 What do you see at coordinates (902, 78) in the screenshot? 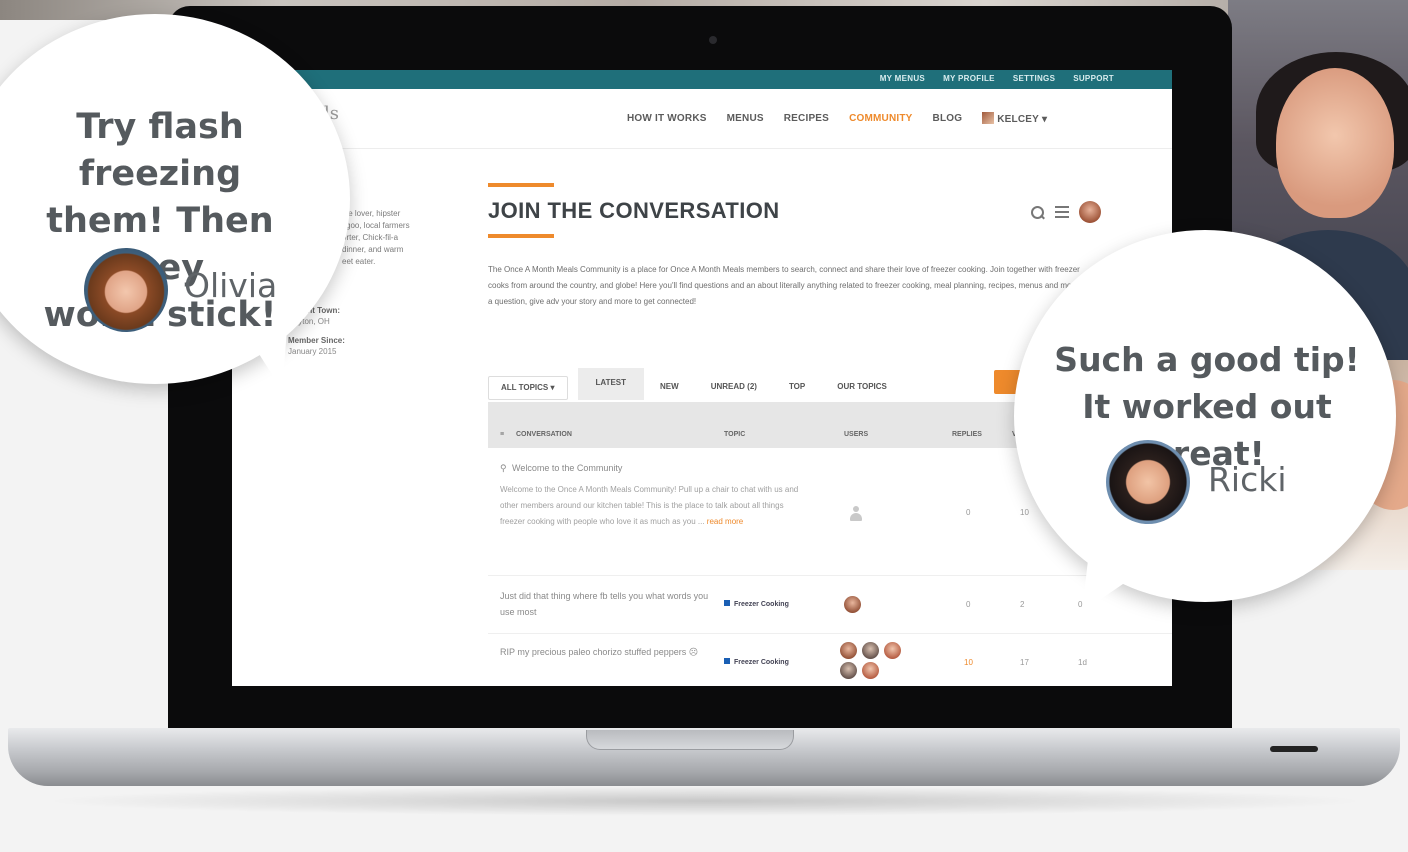
I see `my-menus-link: MY MENUS` at bounding box center [902, 78].